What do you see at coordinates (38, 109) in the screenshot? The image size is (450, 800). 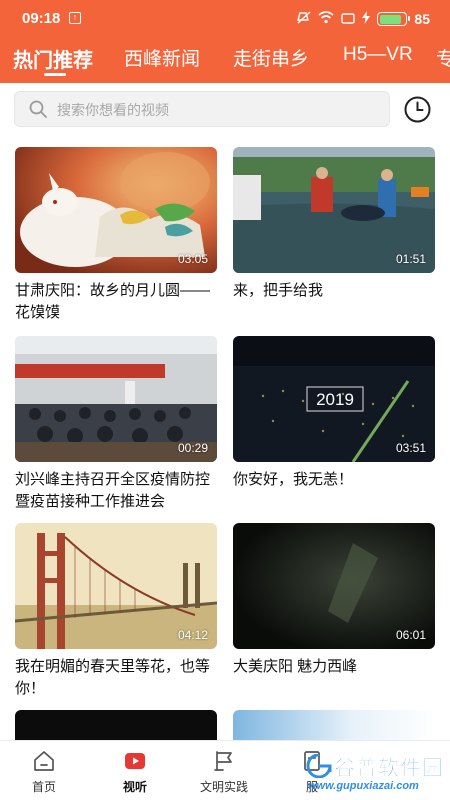 I see `search-icon` at bounding box center [38, 109].